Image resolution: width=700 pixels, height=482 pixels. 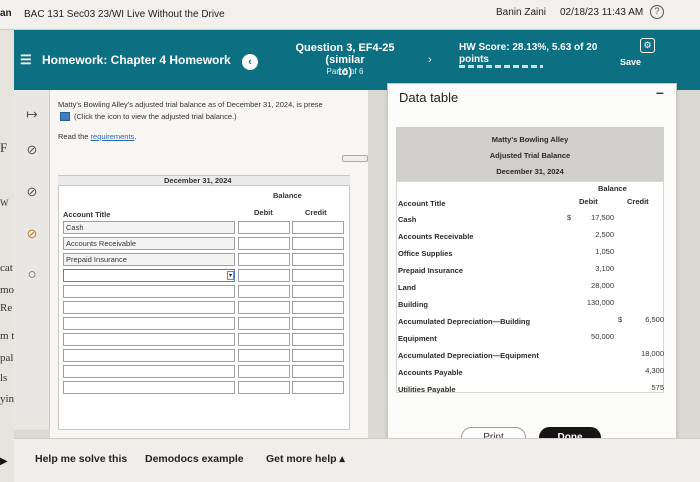 What do you see at coordinates (230, 275) in the screenshot?
I see `dropdown-arrow-icon: ▾` at bounding box center [230, 275].